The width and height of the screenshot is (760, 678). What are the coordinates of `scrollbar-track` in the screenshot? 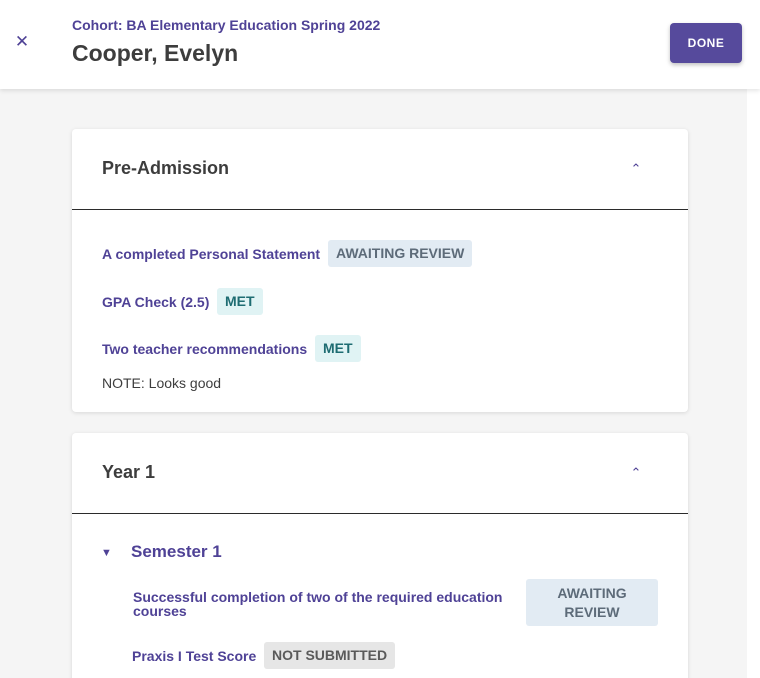 It's located at (753, 383).